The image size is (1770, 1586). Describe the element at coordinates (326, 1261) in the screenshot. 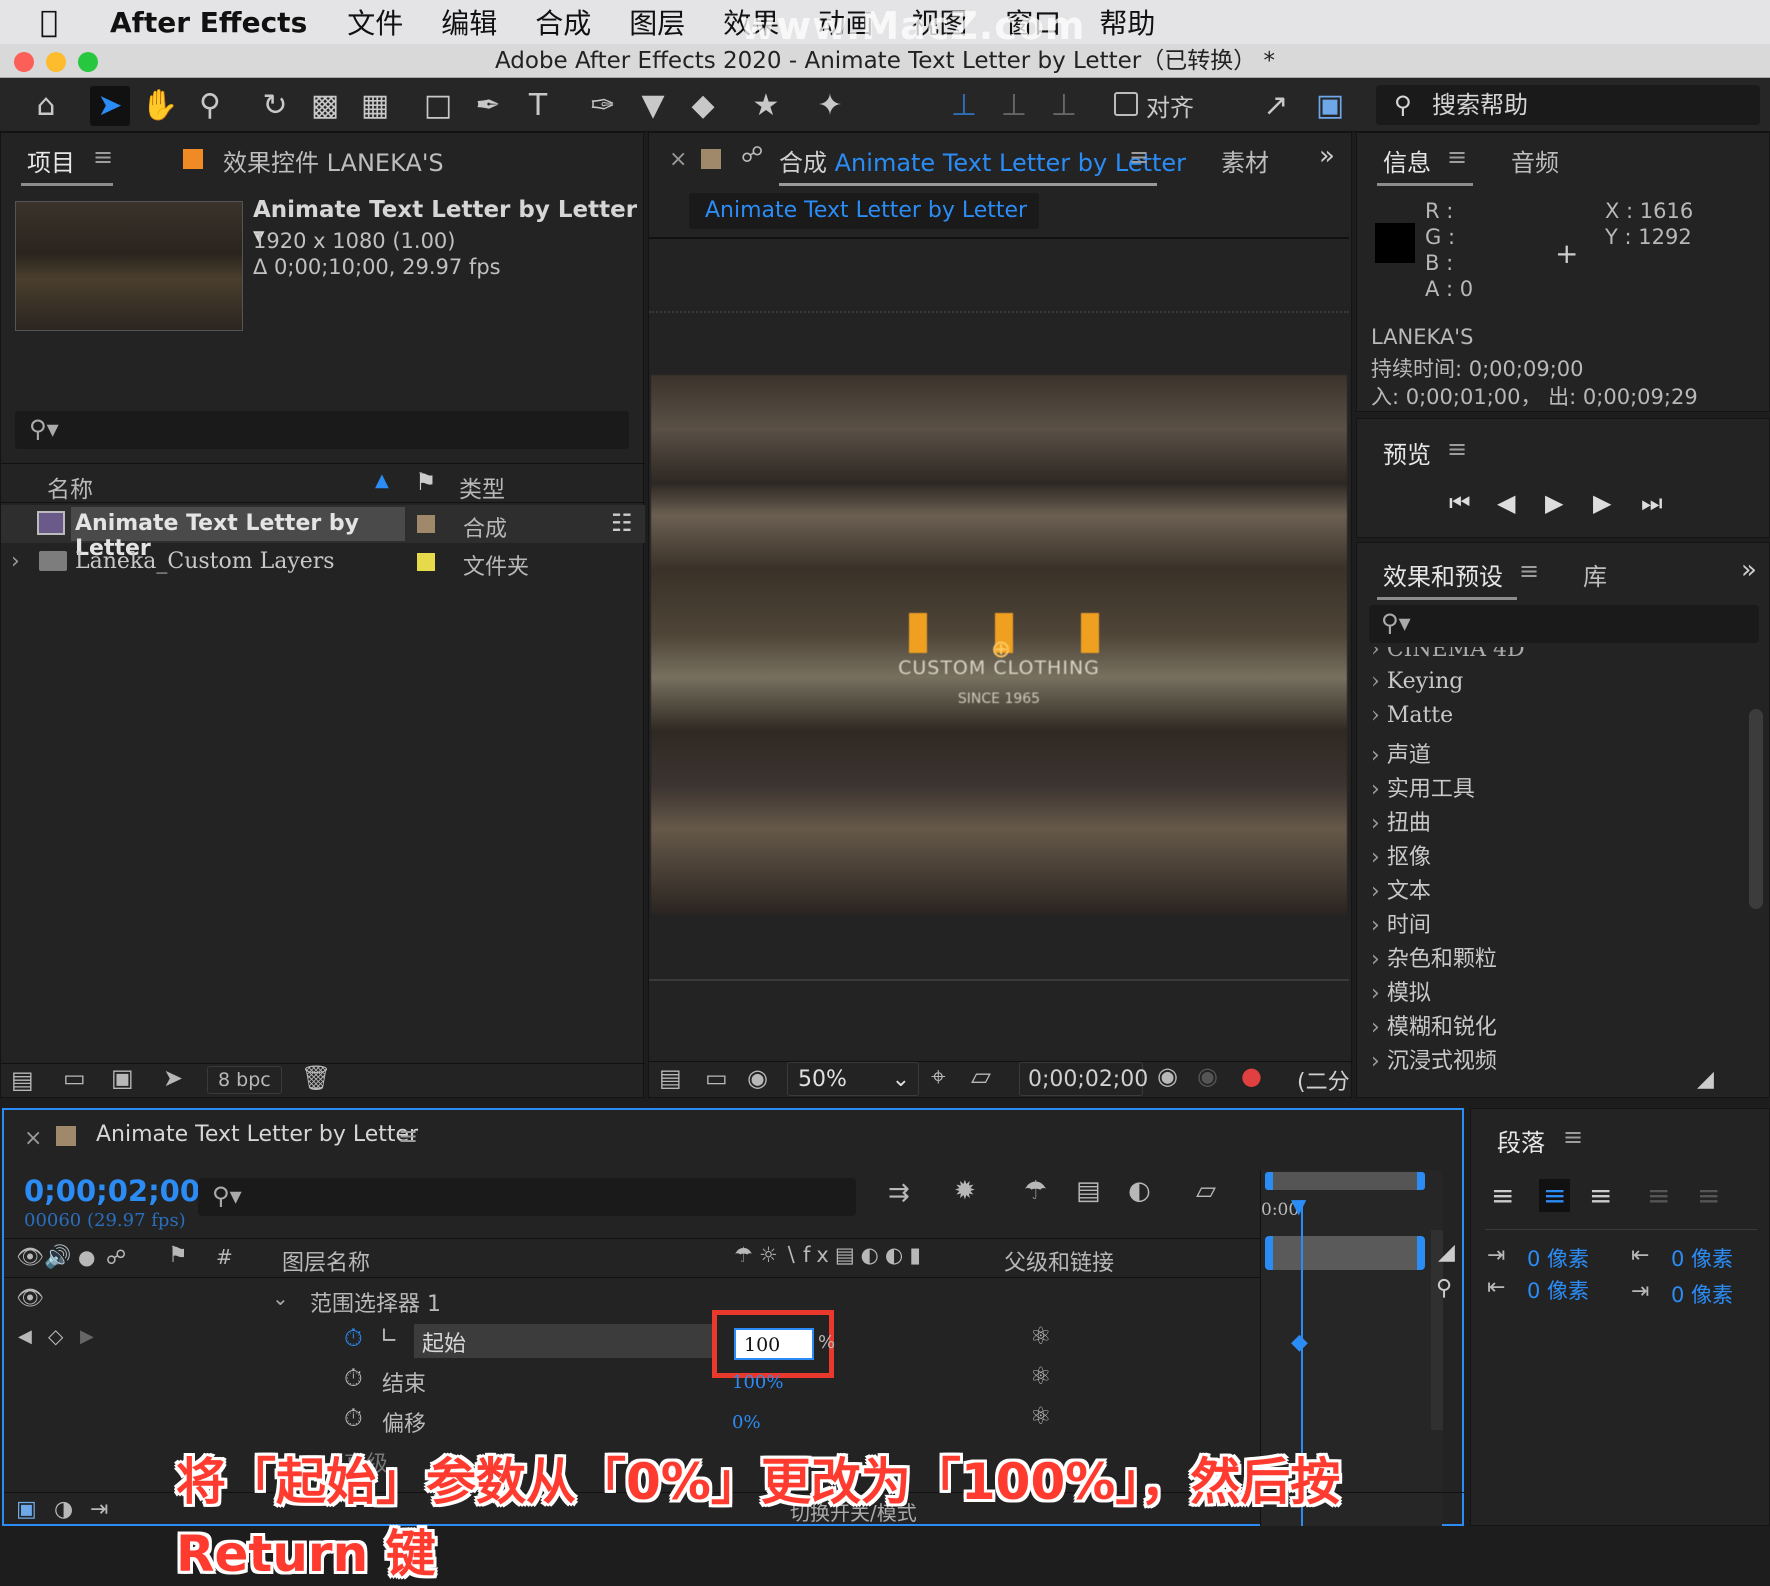

I see `col-layer-name: 图层名称` at that location.